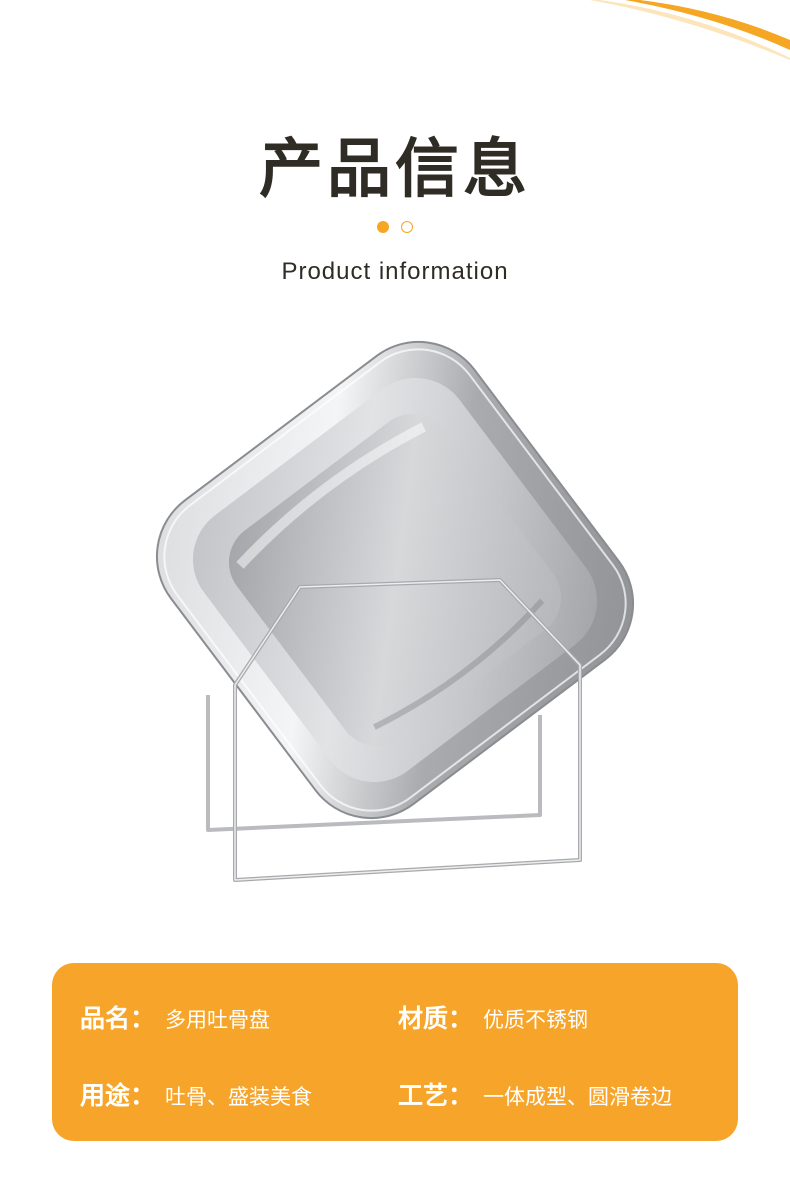  What do you see at coordinates (436, 1095) in the screenshot?
I see `info-label: 工艺：` at bounding box center [436, 1095].